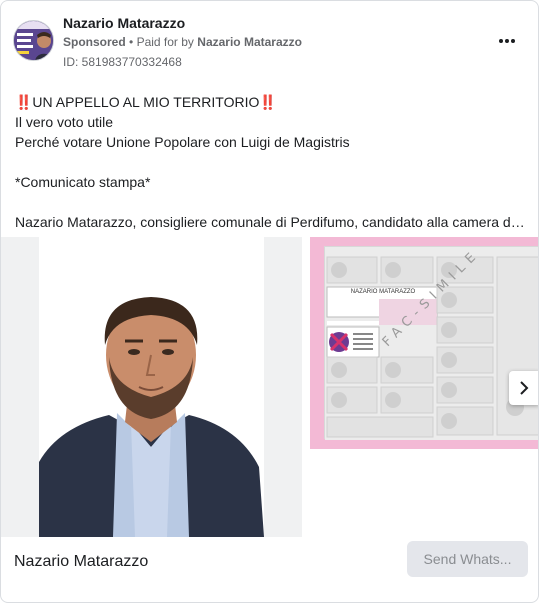  I want to click on link-title: Nazario Matarazzo, so click(81, 562).